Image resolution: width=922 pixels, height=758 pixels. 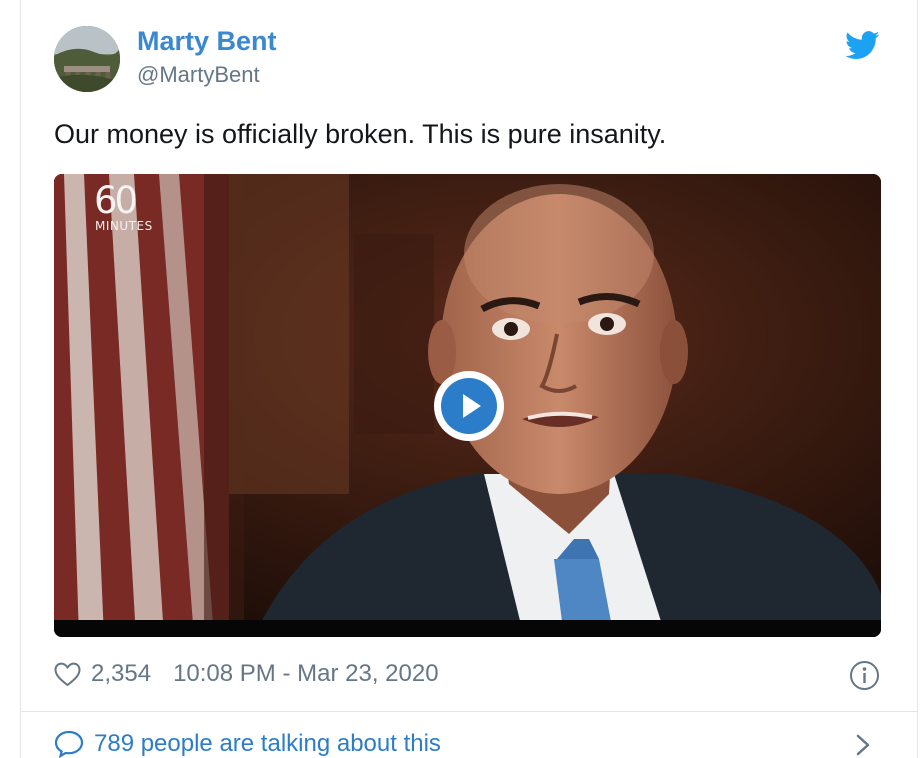 I want to click on conversation-label: 789 people are talking about this, so click(x=267, y=743).